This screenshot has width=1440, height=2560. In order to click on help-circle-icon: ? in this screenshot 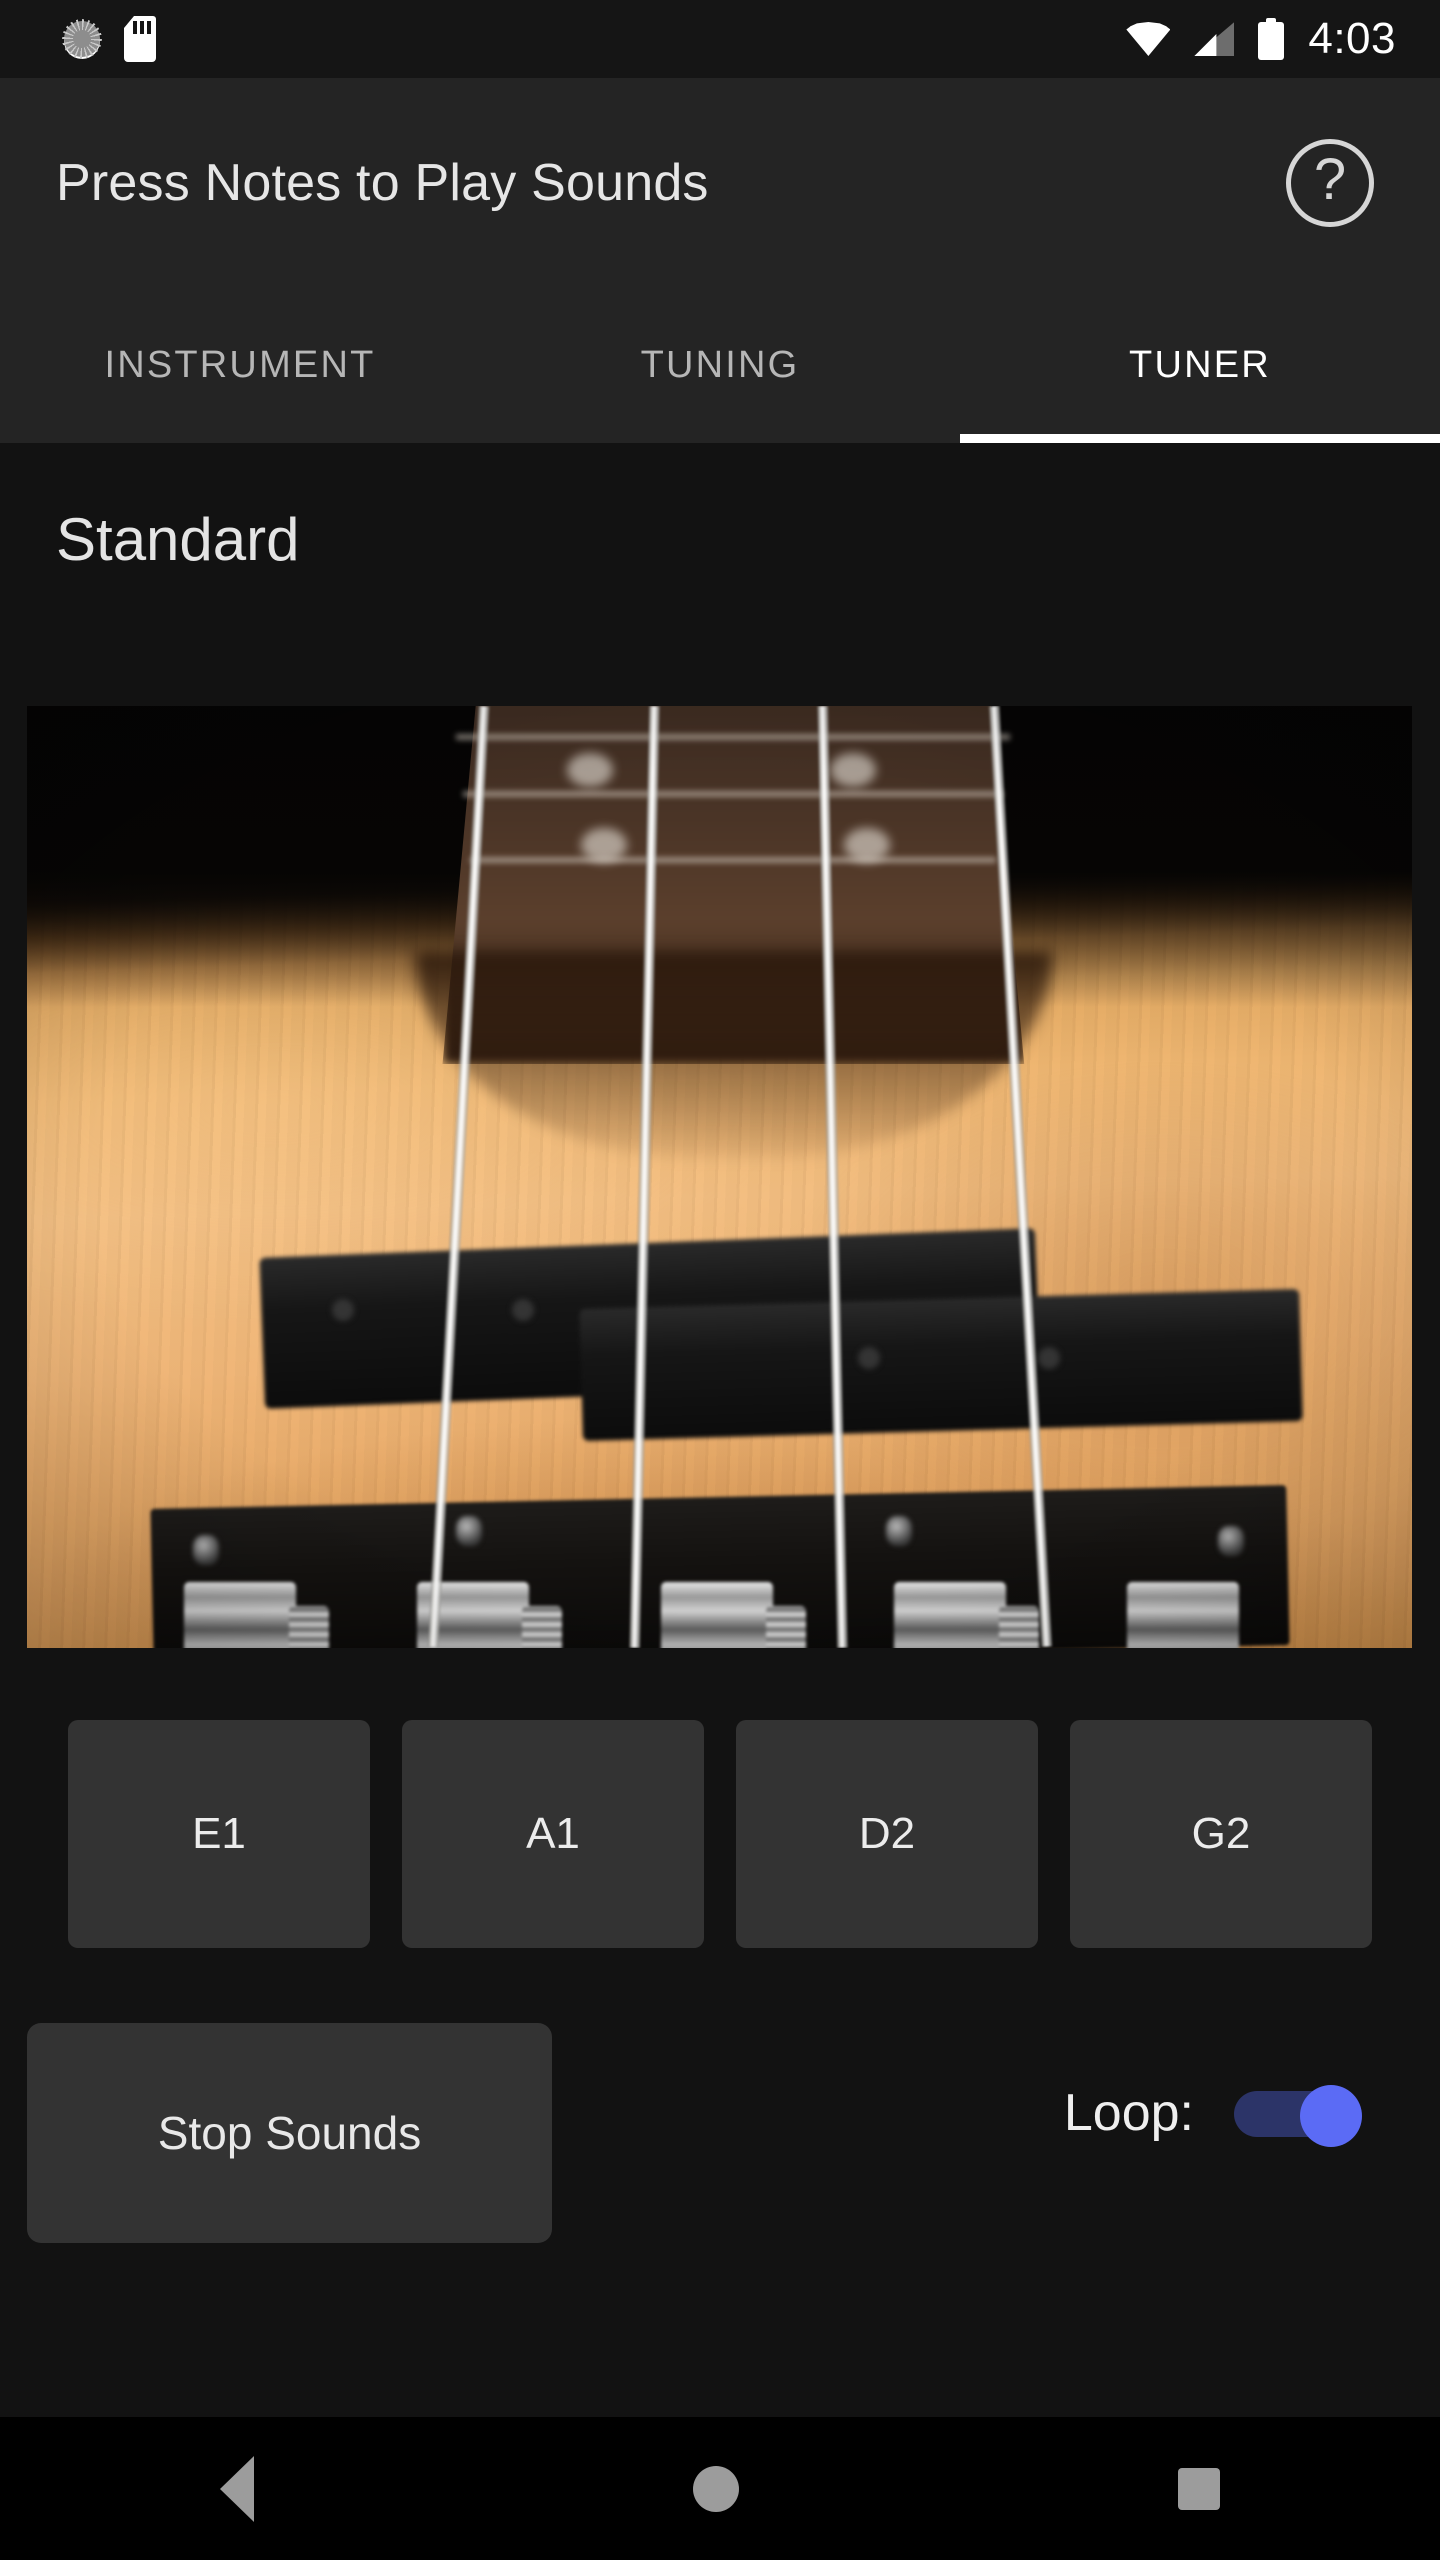, I will do `click(1330, 183)`.